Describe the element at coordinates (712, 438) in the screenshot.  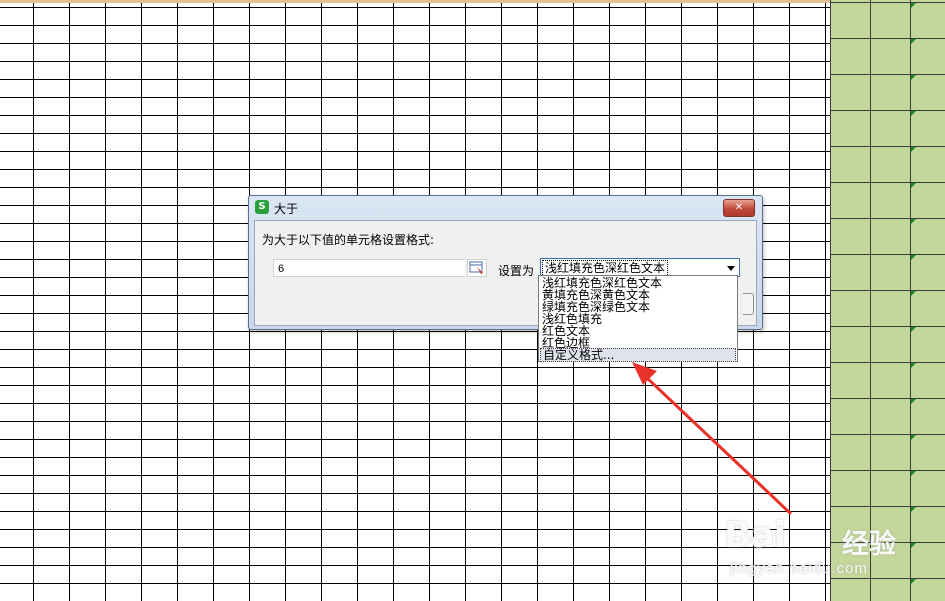
I see `annotation-arrow-icon` at that location.